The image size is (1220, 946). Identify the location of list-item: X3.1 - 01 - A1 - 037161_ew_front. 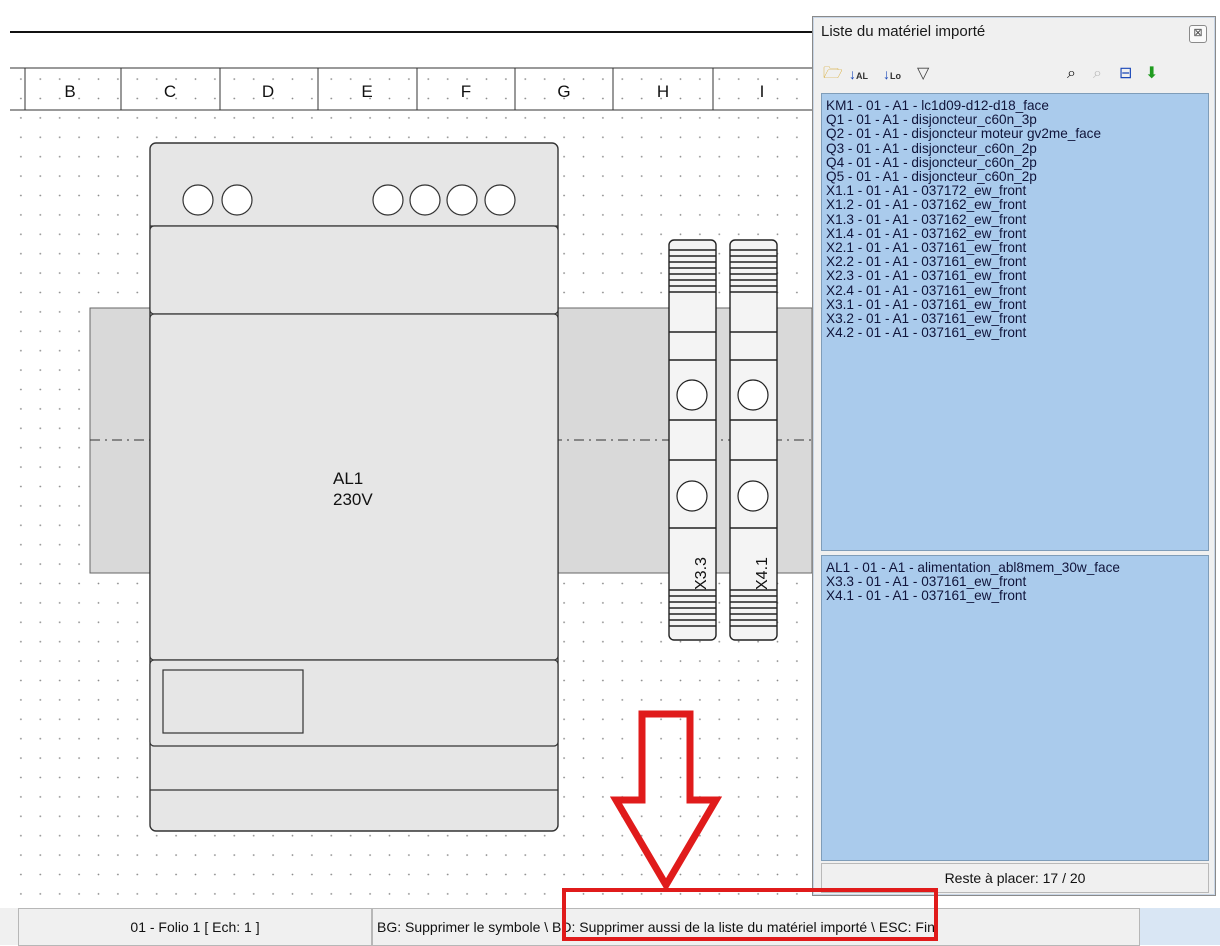
(1015, 304).